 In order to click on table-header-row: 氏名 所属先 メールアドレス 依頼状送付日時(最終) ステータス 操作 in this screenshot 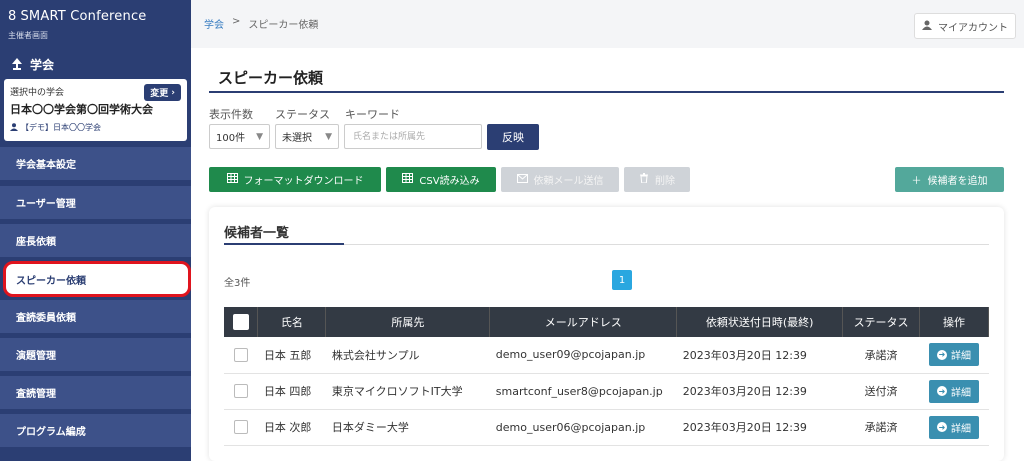, I will do `click(606, 322)`.